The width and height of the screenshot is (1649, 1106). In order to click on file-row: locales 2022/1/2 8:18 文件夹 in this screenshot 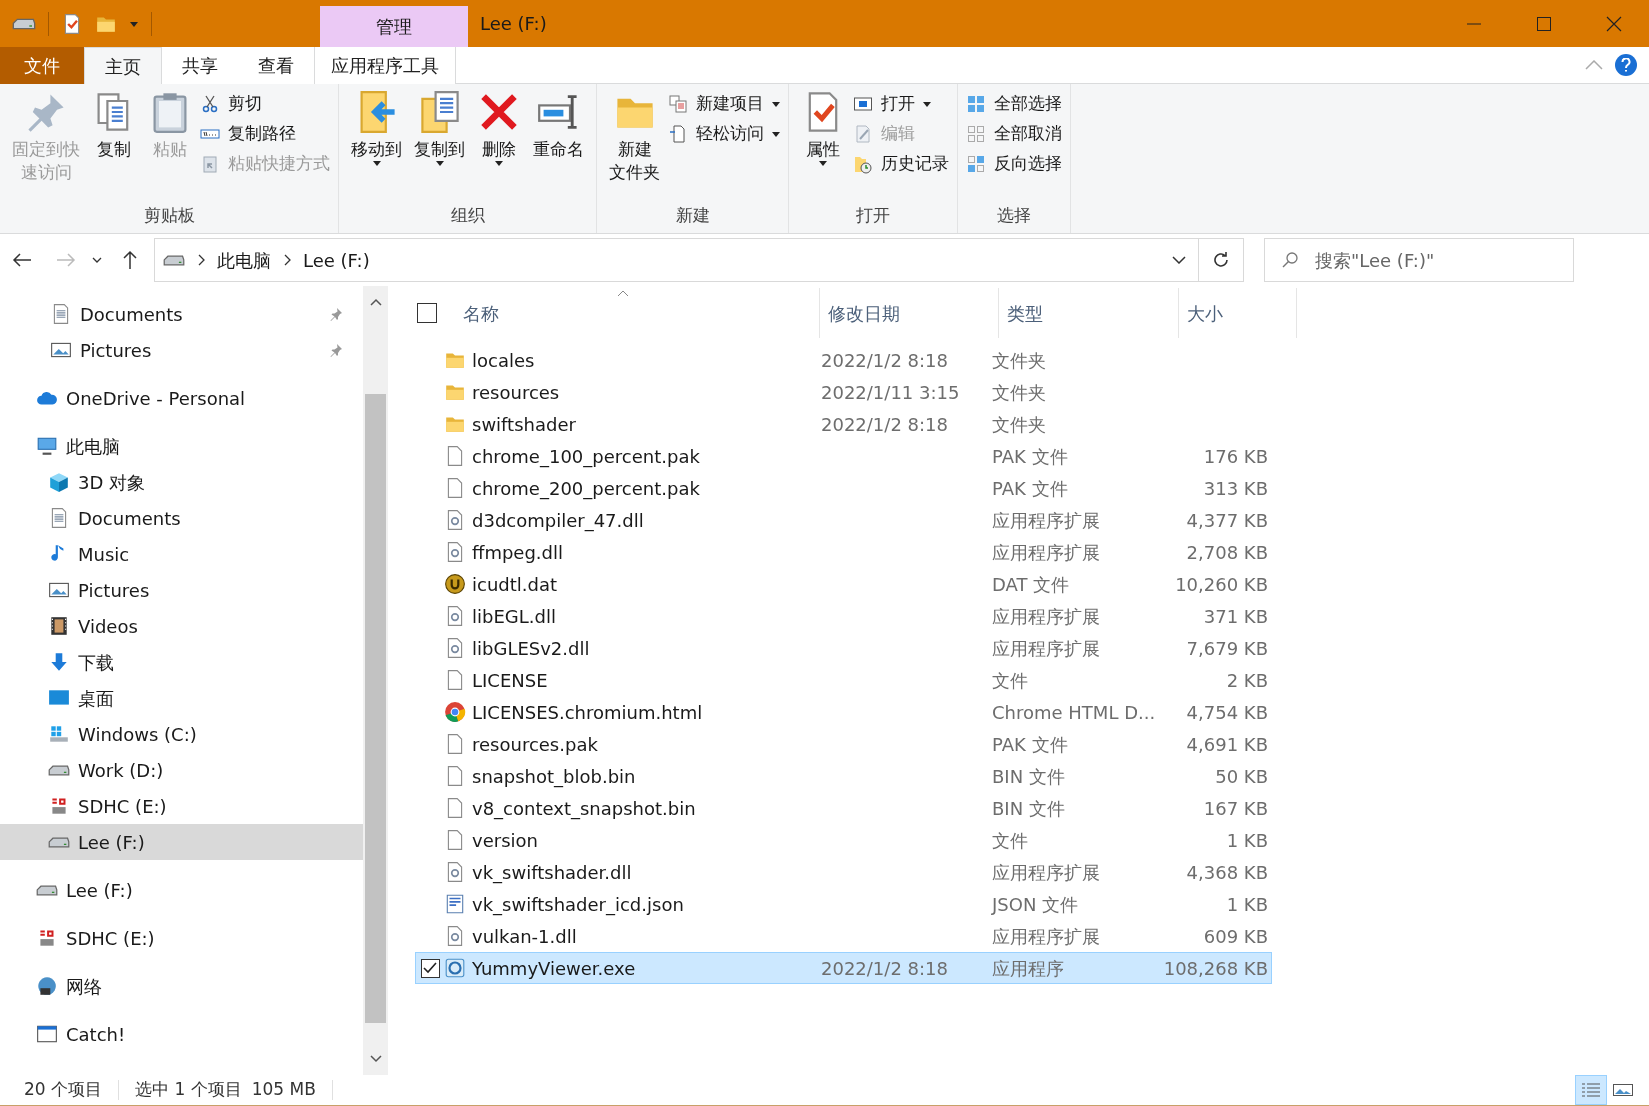, I will do `click(843, 360)`.